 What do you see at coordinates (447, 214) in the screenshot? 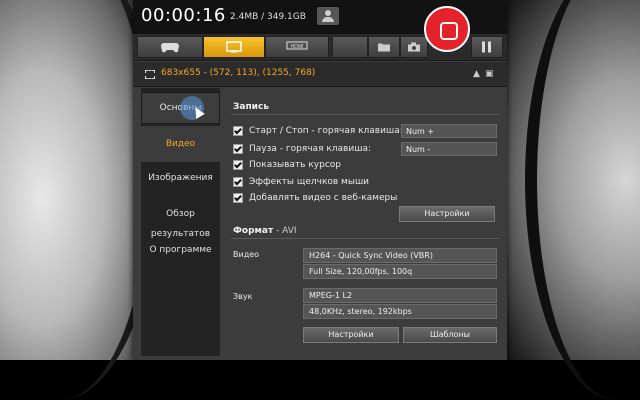
I see `recording-settings-button: Настройки` at bounding box center [447, 214].